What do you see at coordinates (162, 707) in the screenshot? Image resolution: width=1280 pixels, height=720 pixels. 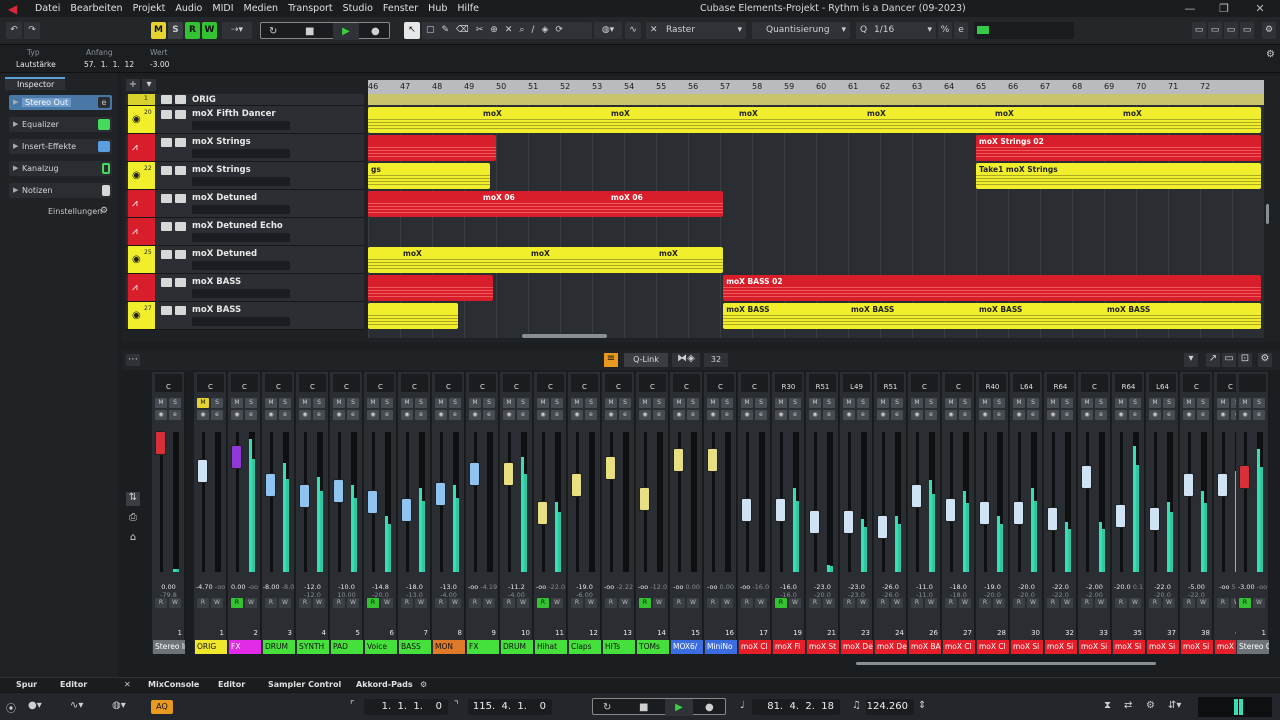 I see `auto-quantize-button: AQ` at bounding box center [162, 707].